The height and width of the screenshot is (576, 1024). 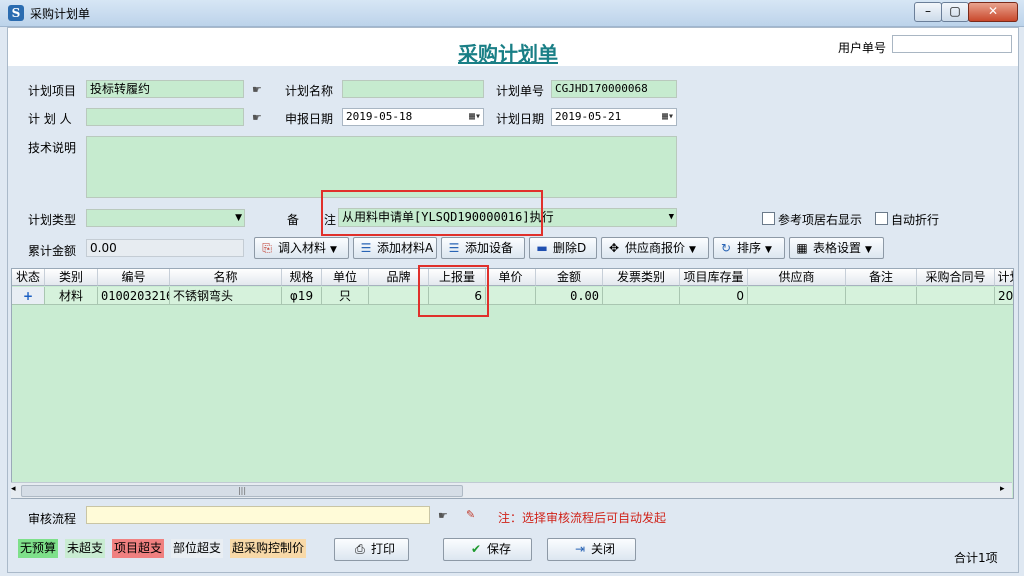 I want to click on col-header: 状态, so click(x=28, y=277).